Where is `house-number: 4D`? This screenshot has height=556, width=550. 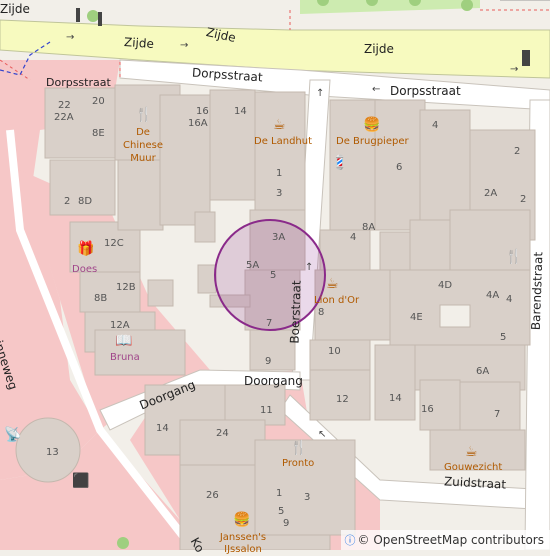
house-number: 4D is located at coordinates (445, 285).